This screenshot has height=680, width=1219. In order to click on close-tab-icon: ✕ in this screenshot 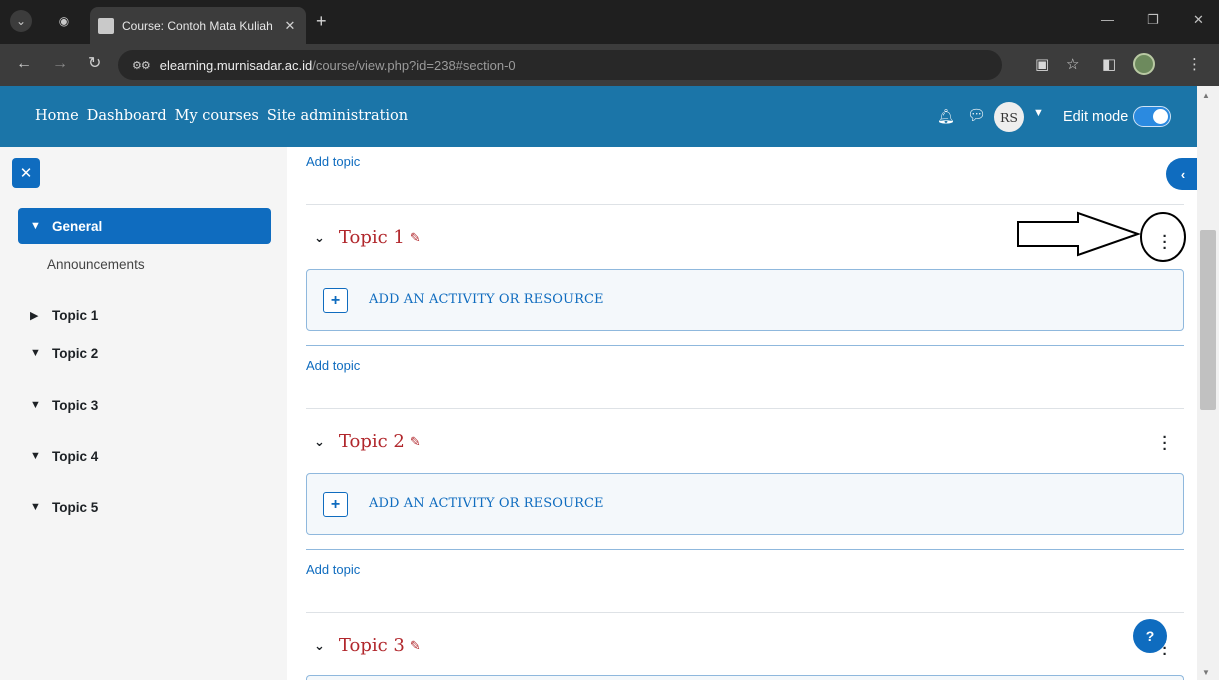, I will do `click(290, 26)`.